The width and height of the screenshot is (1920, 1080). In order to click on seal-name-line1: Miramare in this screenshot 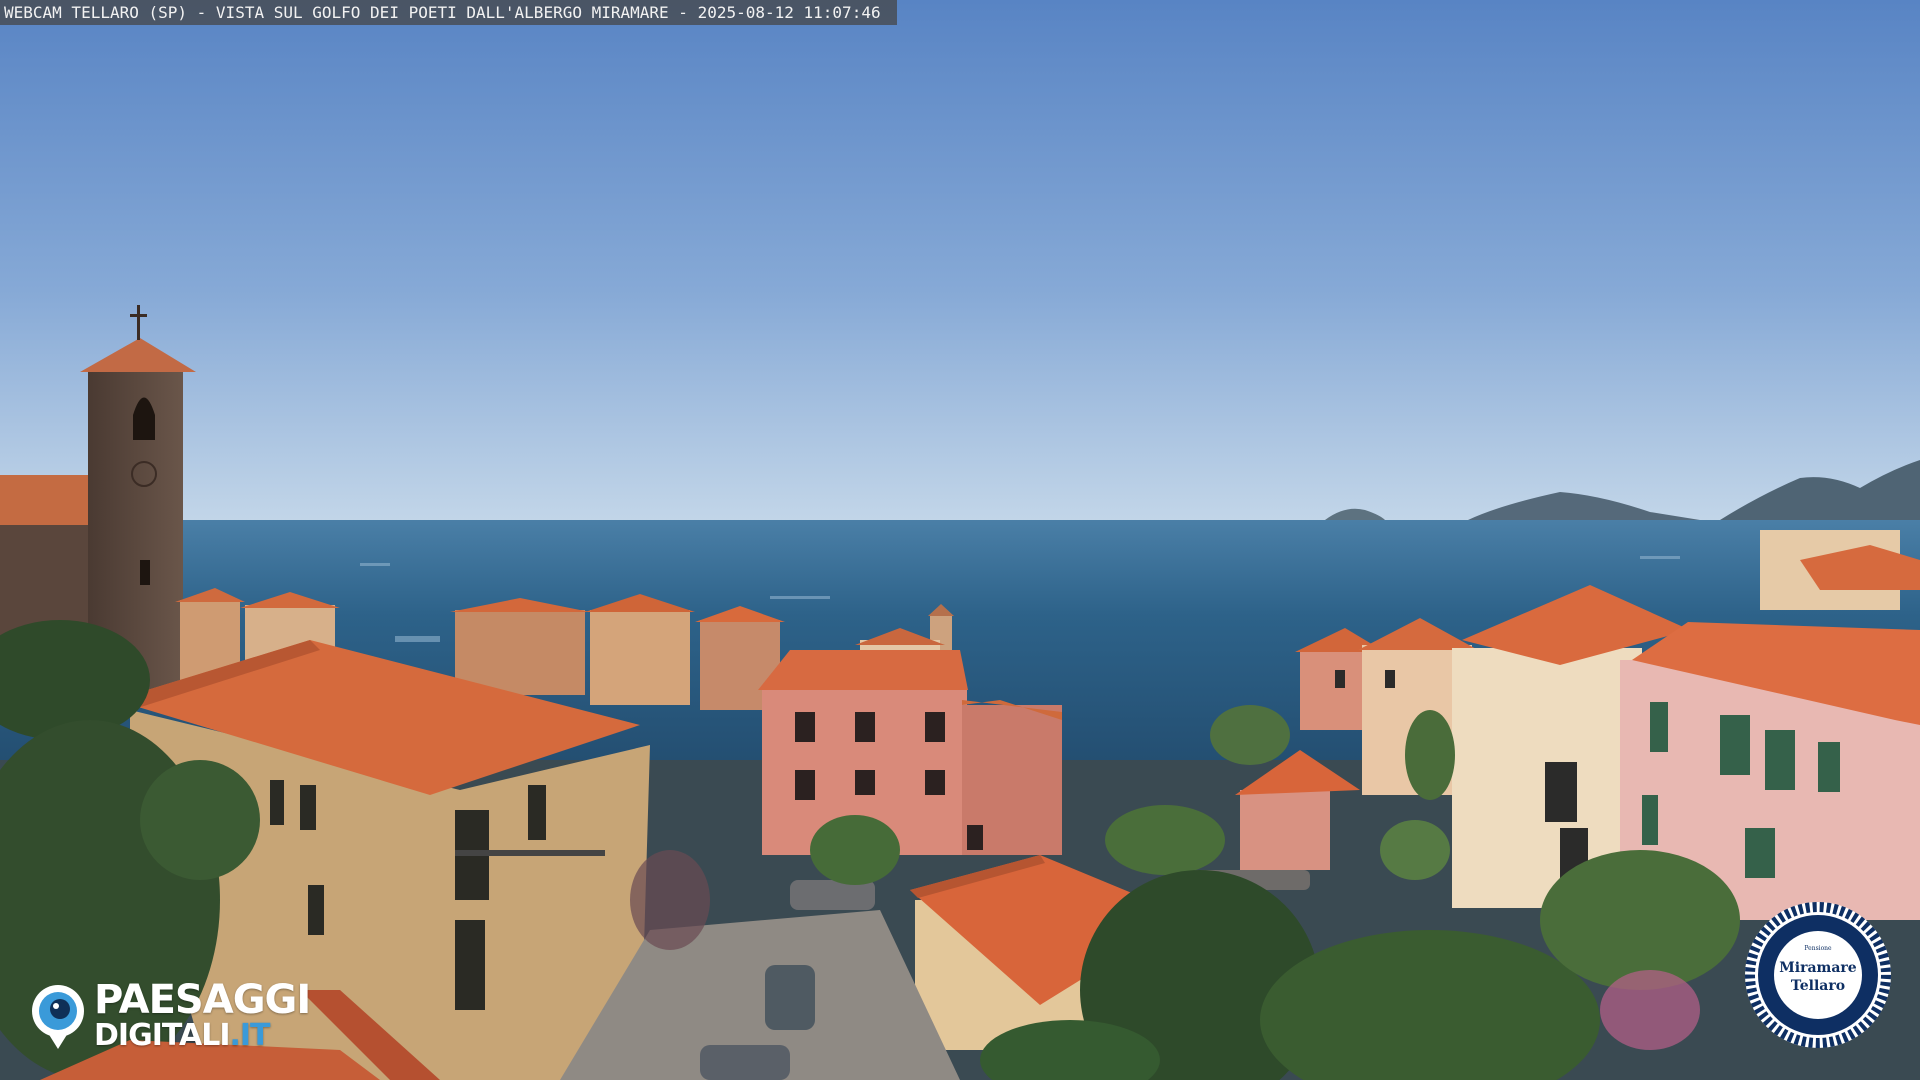, I will do `click(1818, 968)`.